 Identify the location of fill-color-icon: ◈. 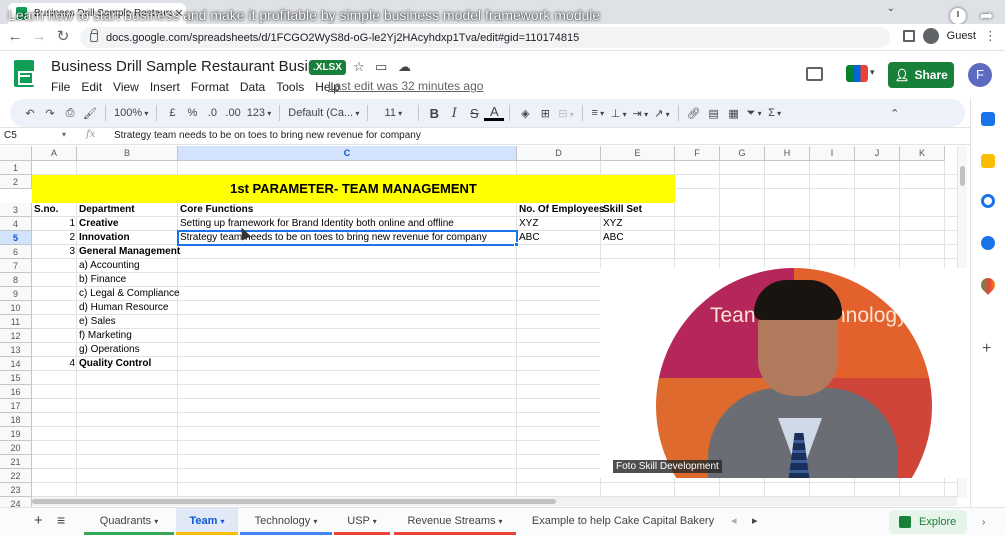
(525, 113).